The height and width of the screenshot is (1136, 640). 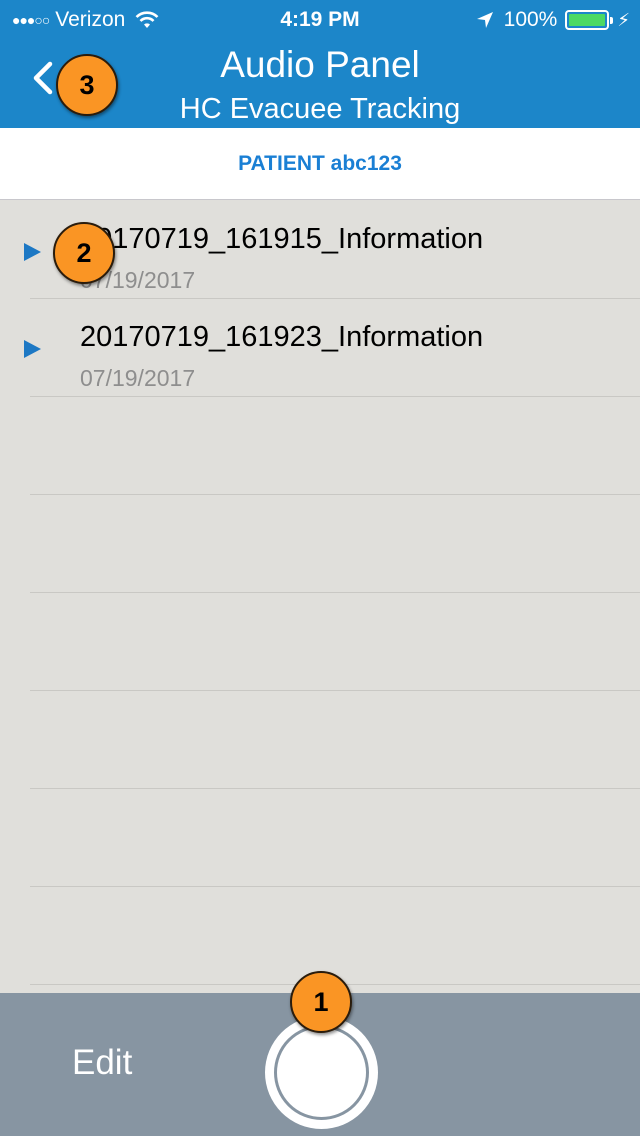 I want to click on patient-label: PATIENT abc123, so click(x=320, y=163).